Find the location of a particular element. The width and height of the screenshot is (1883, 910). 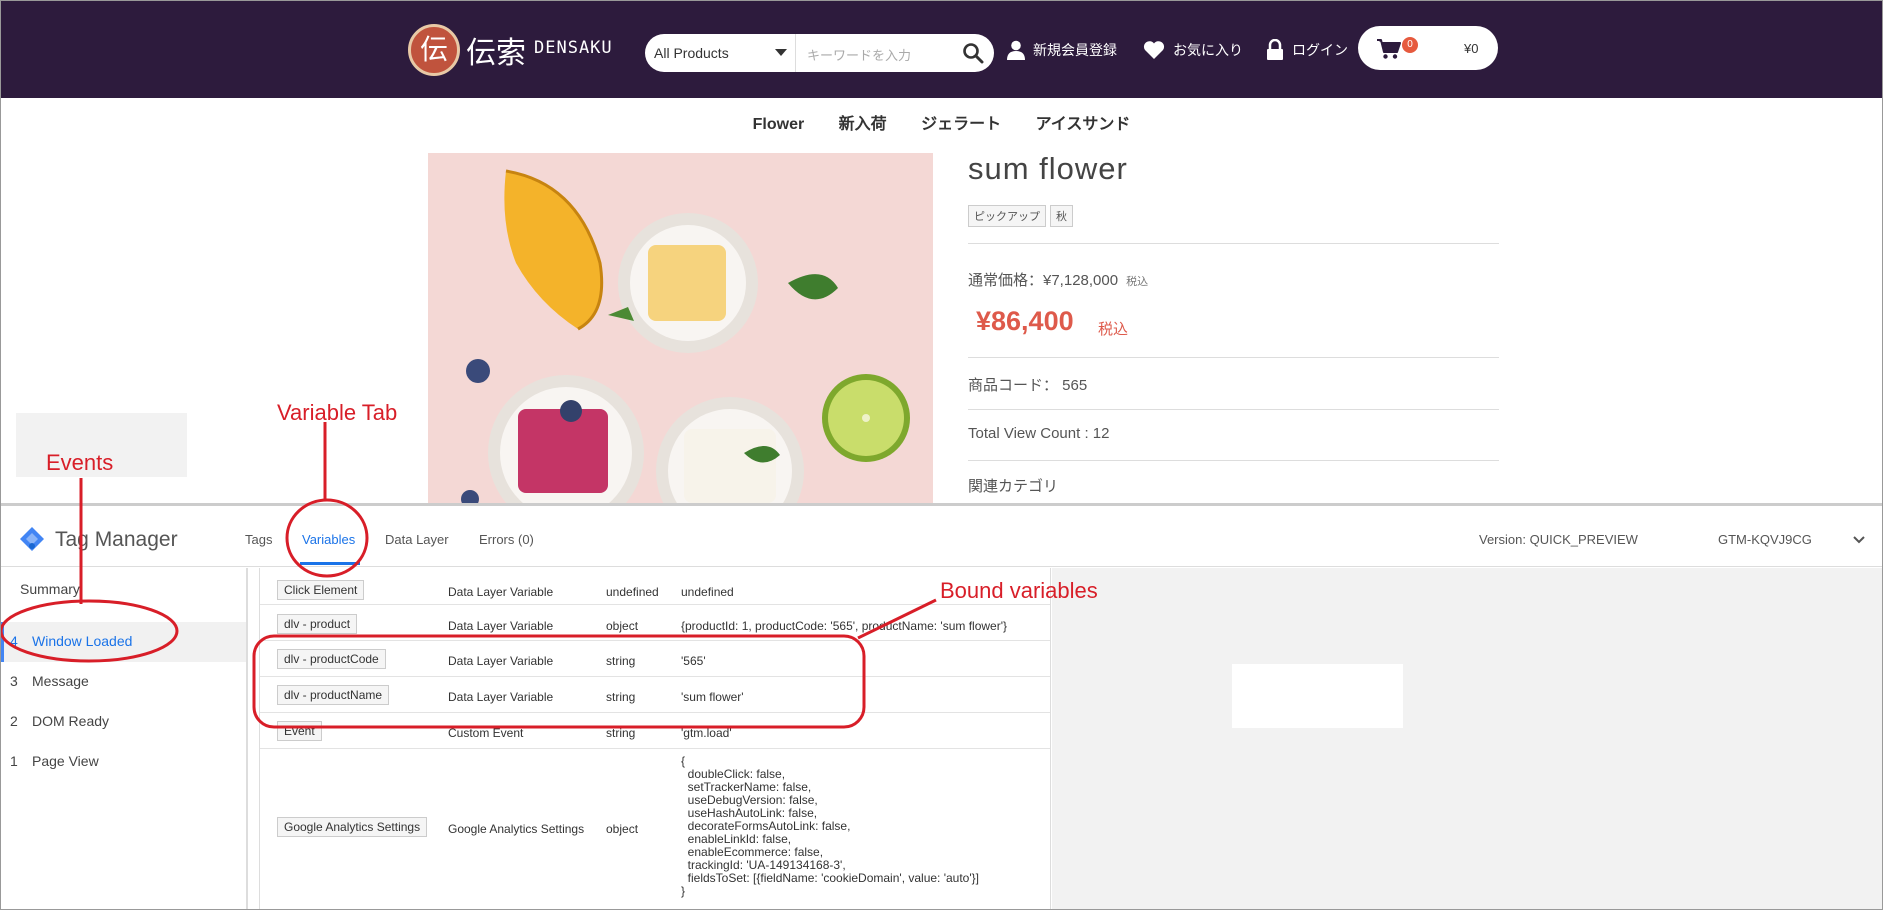

sidebar-summary: Summary is located at coordinates (50, 589).